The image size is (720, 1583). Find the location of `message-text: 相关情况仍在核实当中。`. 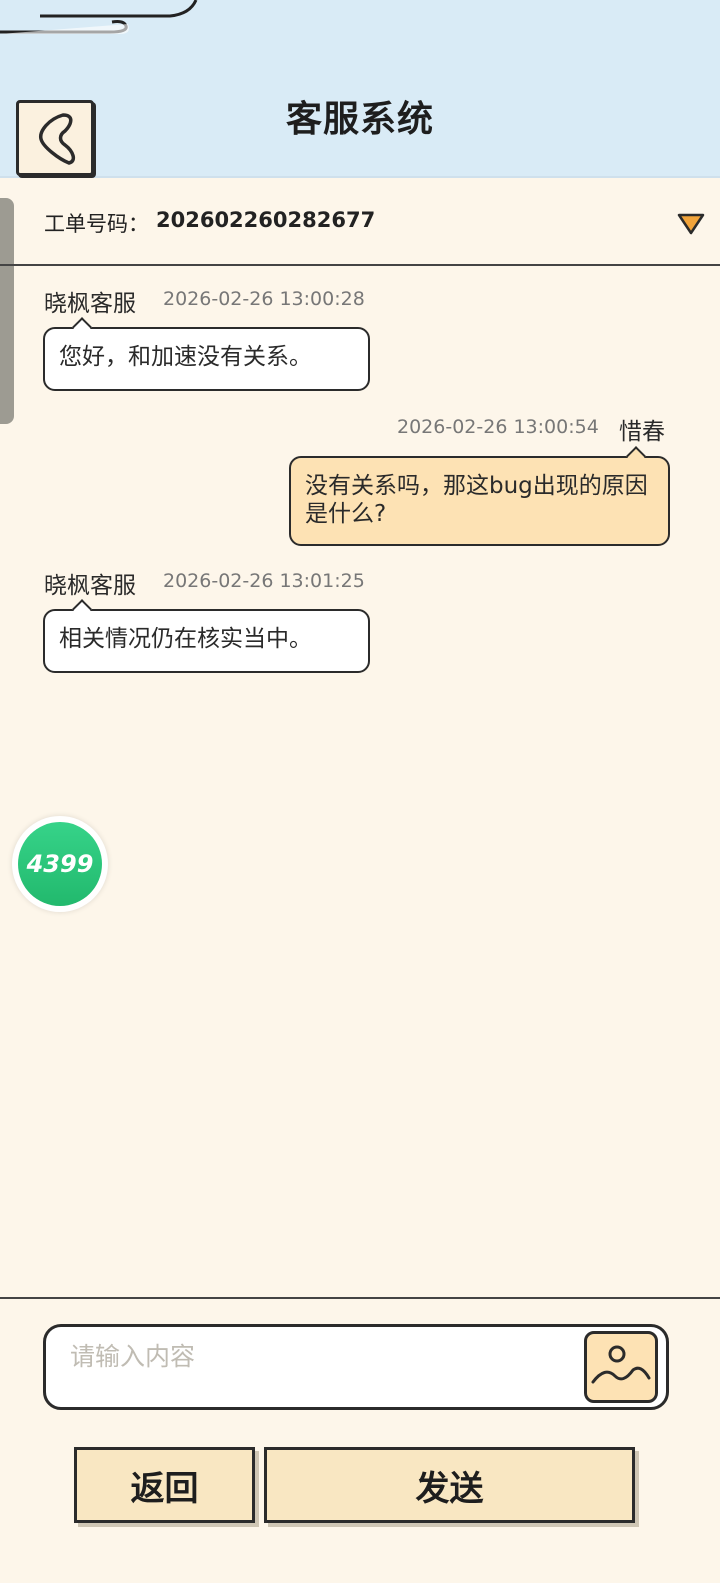

message-text: 相关情况仍在核实当中。 is located at coordinates (185, 639).